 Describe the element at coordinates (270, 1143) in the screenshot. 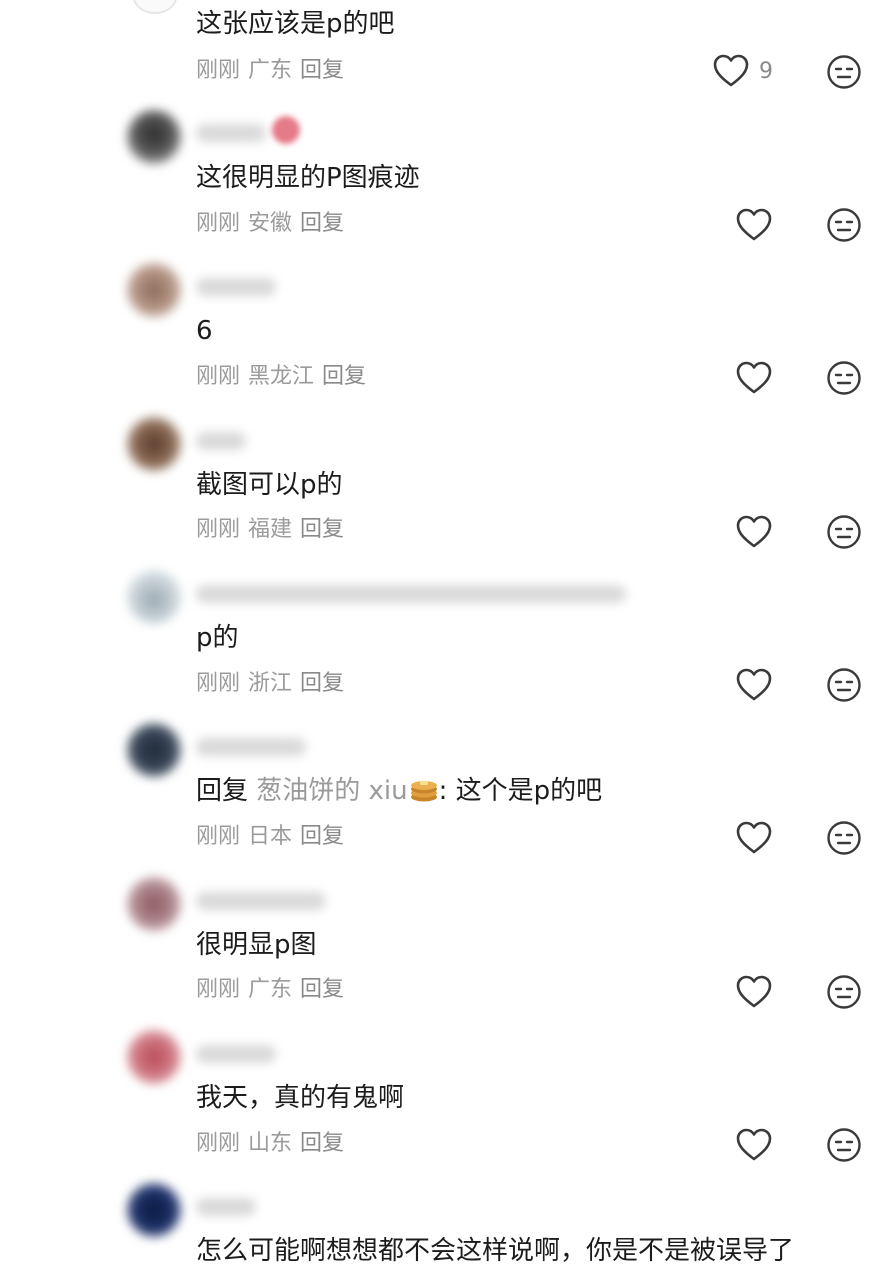

I see `comment-location: 山东` at that location.